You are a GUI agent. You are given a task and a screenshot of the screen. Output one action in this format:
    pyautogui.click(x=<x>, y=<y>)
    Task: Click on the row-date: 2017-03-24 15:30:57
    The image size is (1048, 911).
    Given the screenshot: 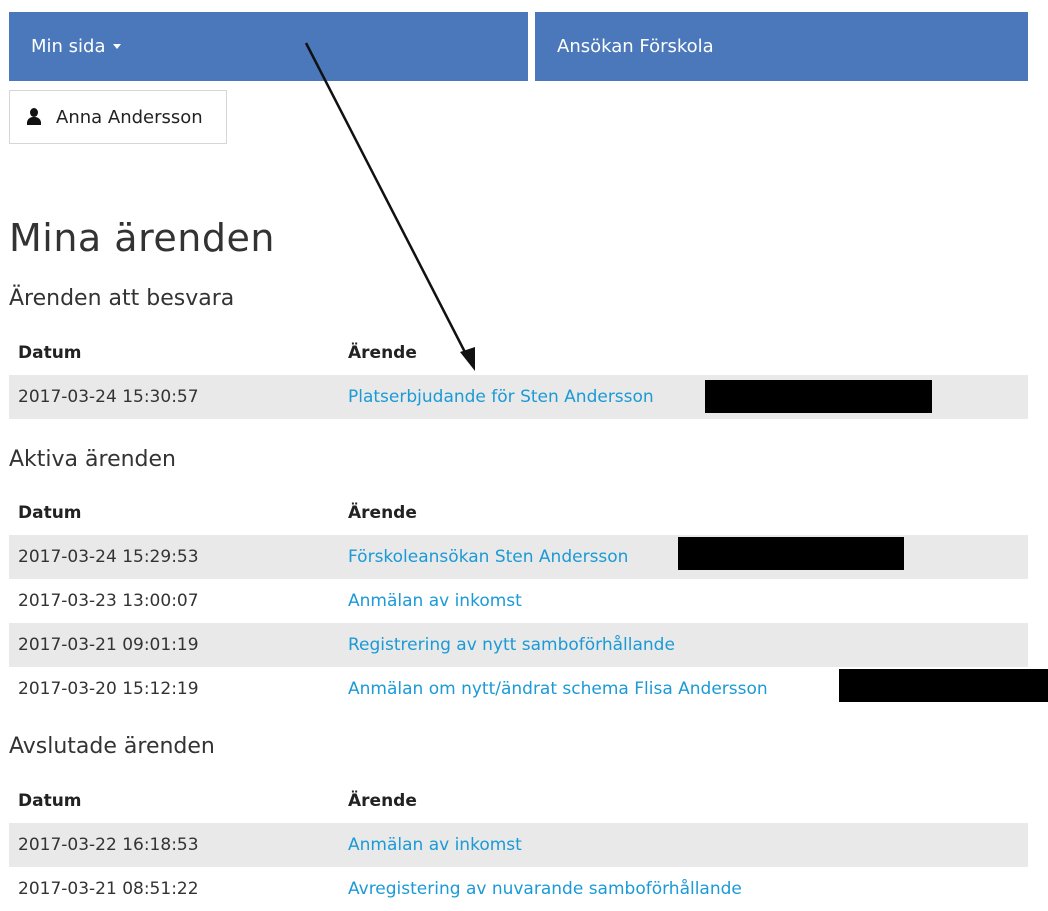 What is the action you would take?
    pyautogui.click(x=108, y=397)
    